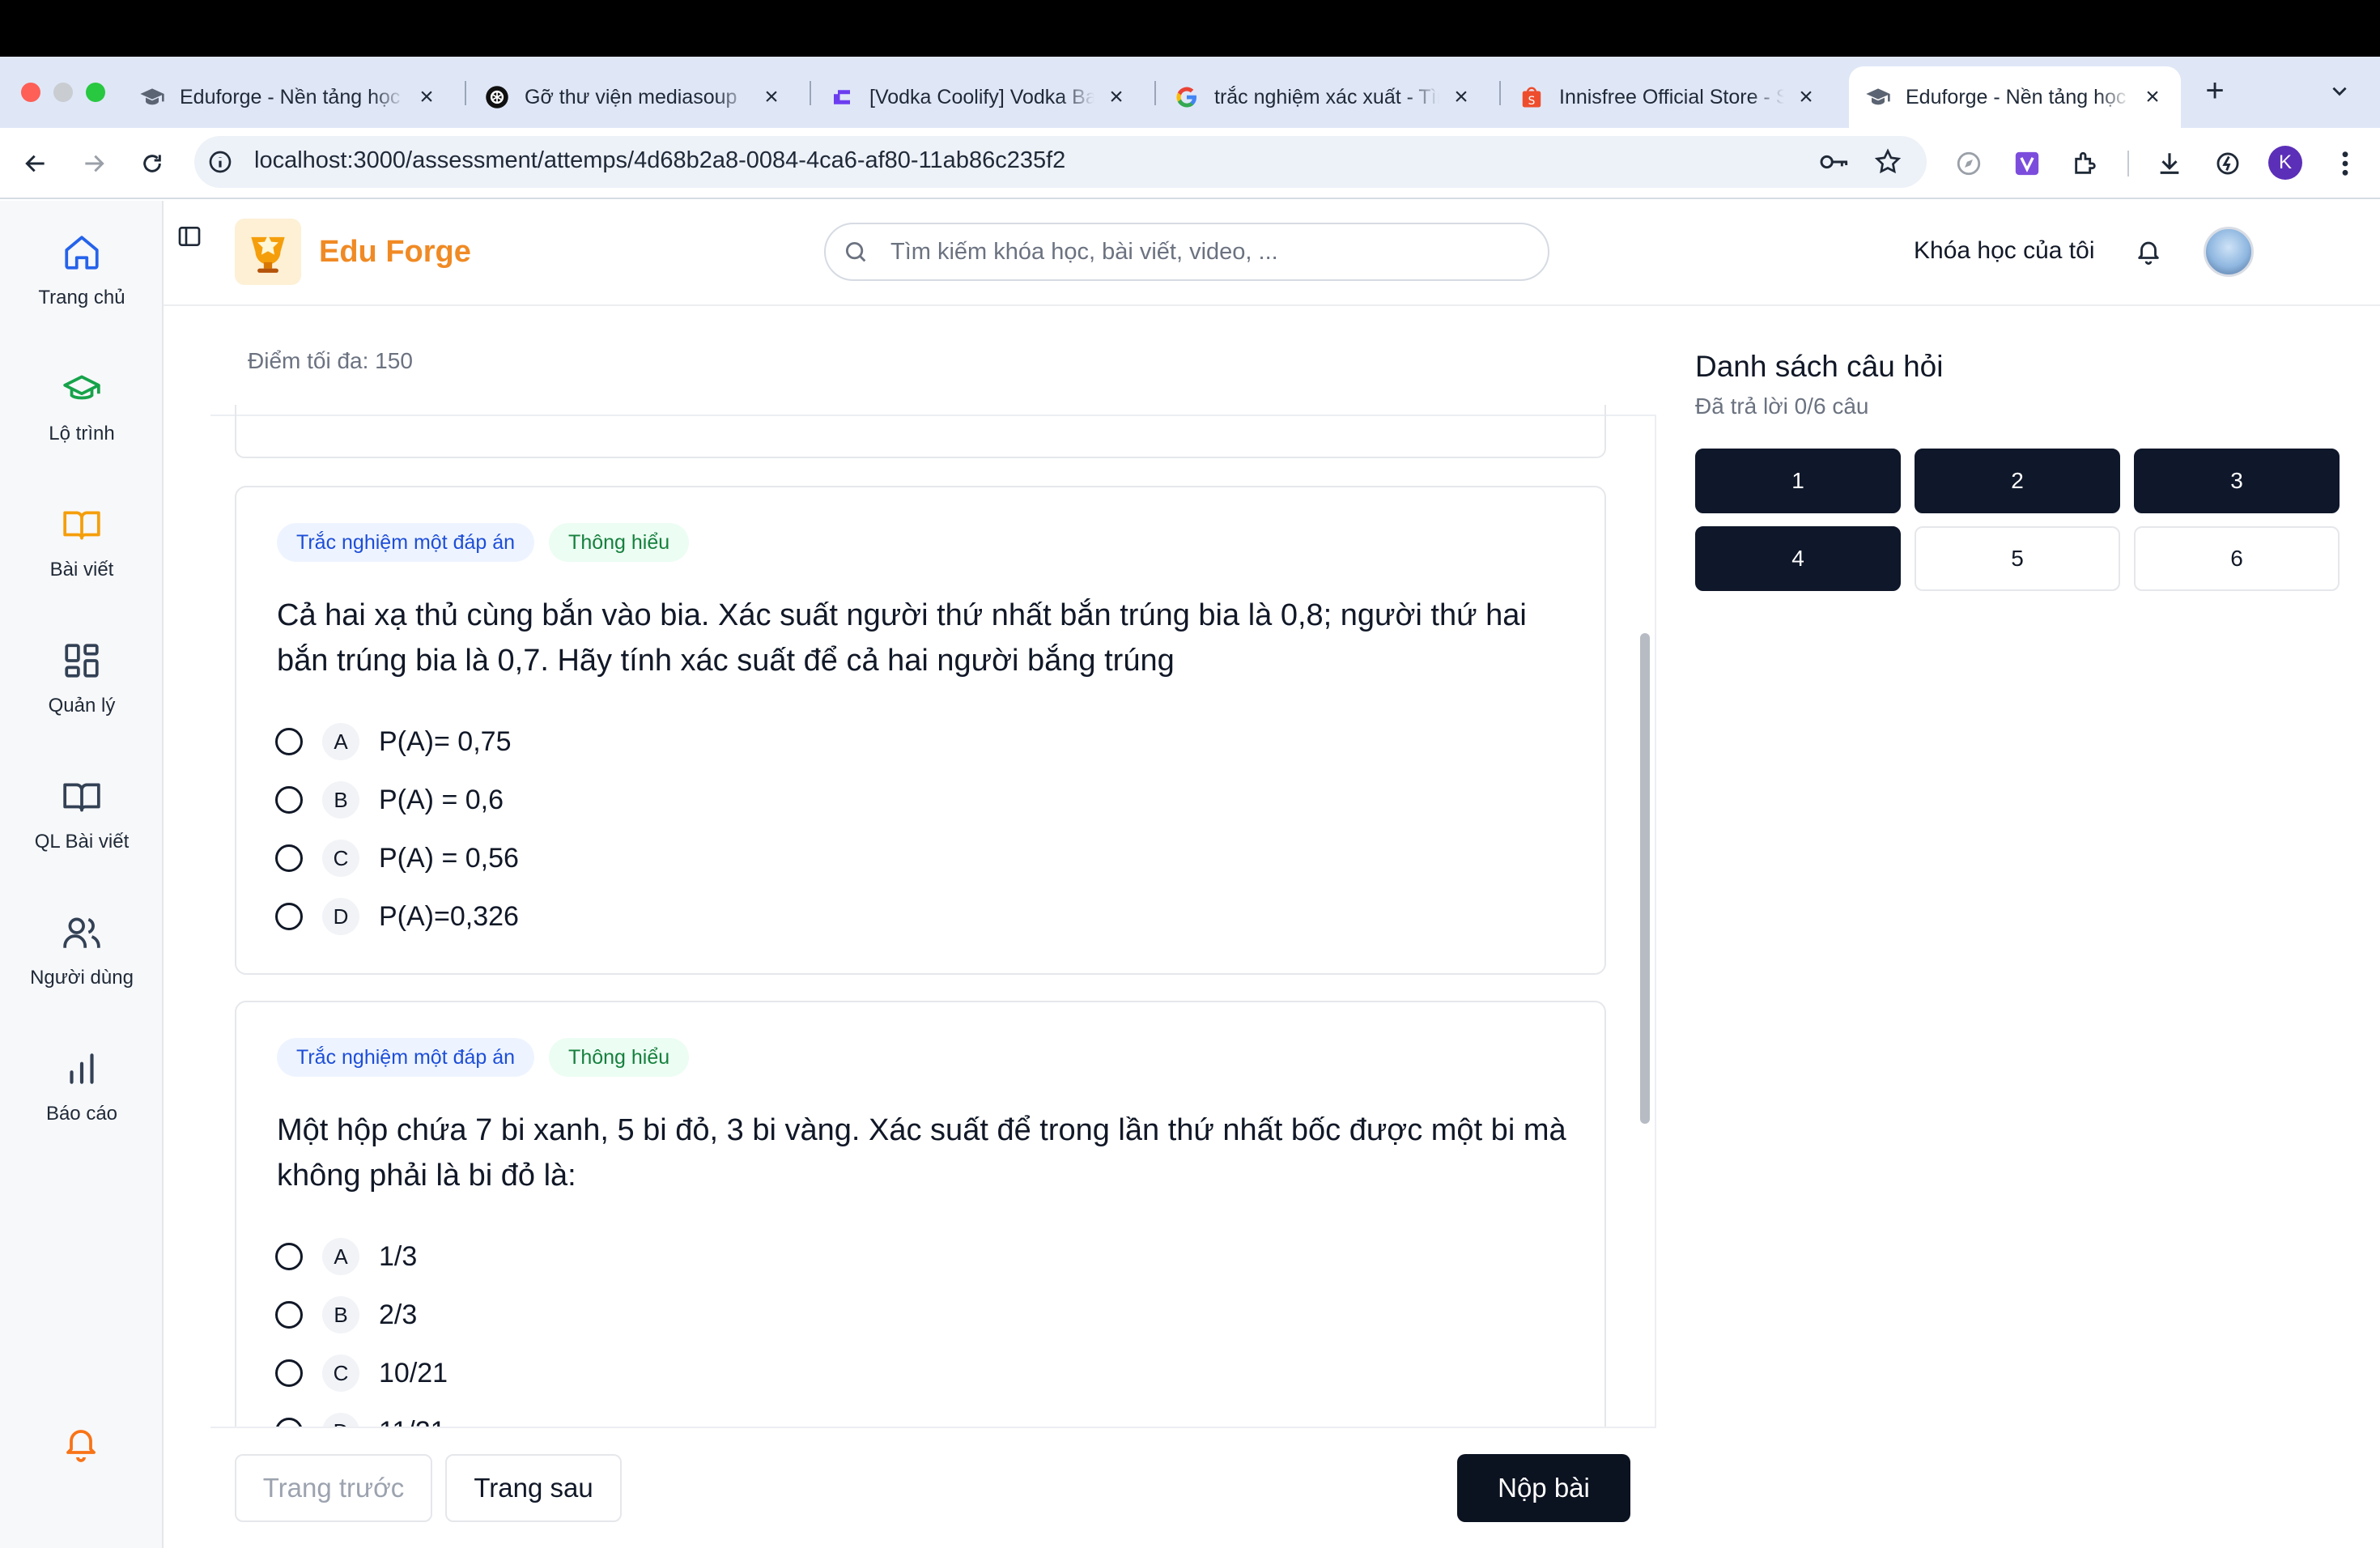  Describe the element at coordinates (2005, 251) in the screenshot. I see `my-courses-link: Khóa học của tôi` at that location.